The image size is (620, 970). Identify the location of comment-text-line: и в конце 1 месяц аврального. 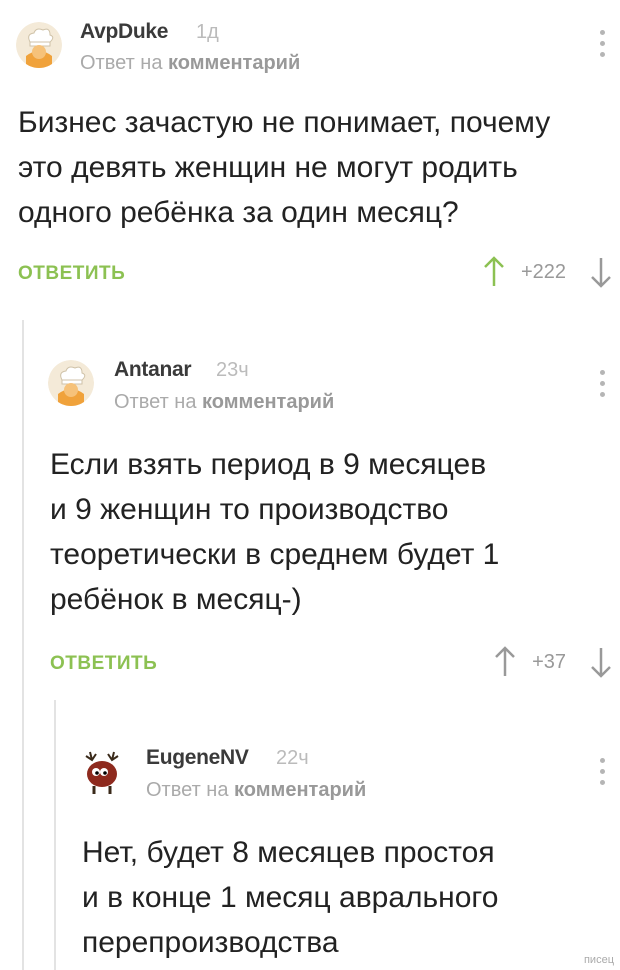
(290, 897).